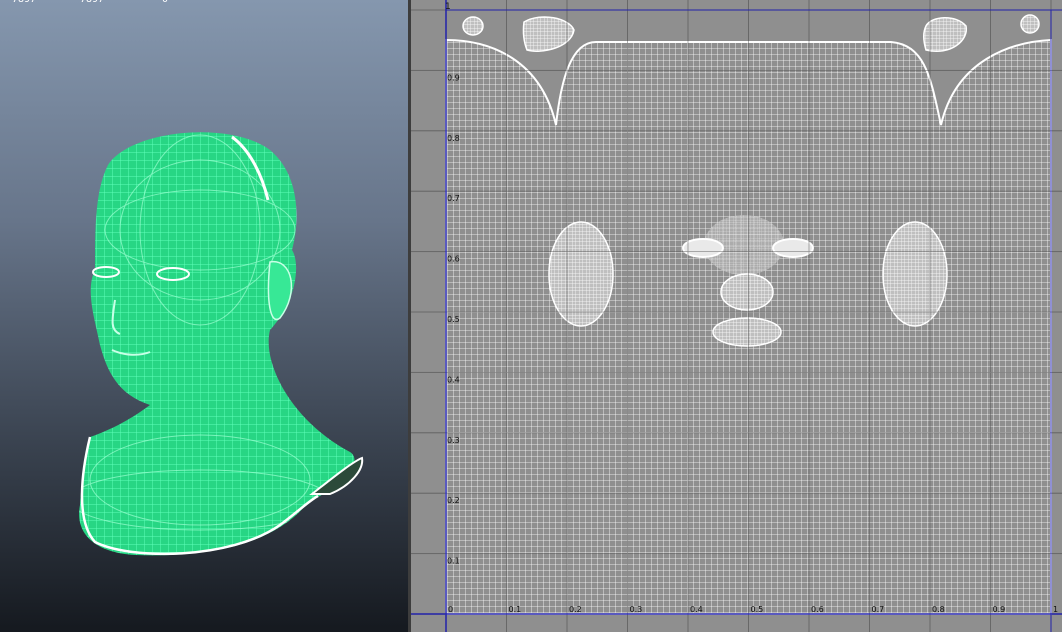  I want to click on v-tick-label: 0.6, so click(453, 259).